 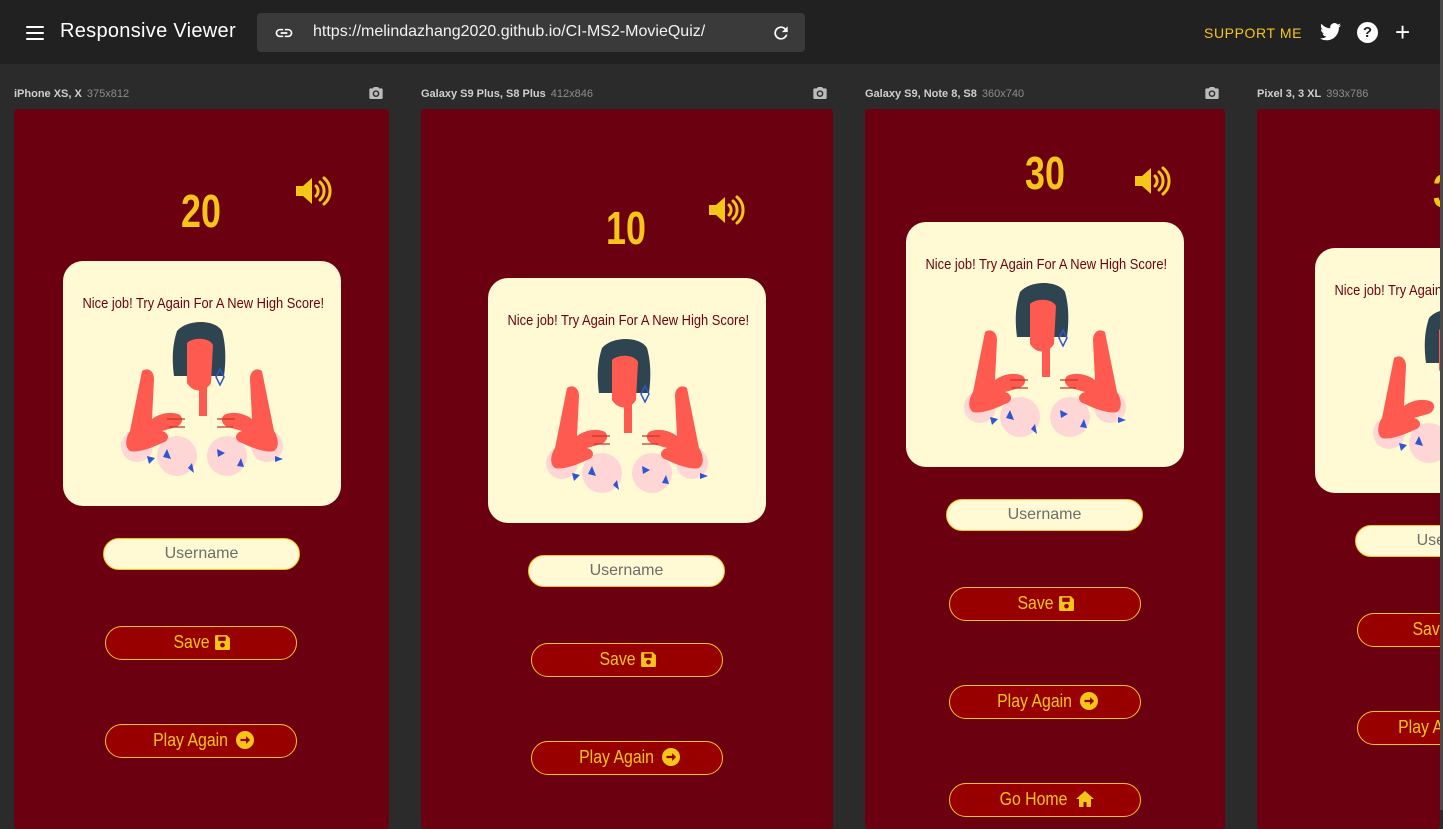 I want to click on url-bar, so click(x=531, y=32).